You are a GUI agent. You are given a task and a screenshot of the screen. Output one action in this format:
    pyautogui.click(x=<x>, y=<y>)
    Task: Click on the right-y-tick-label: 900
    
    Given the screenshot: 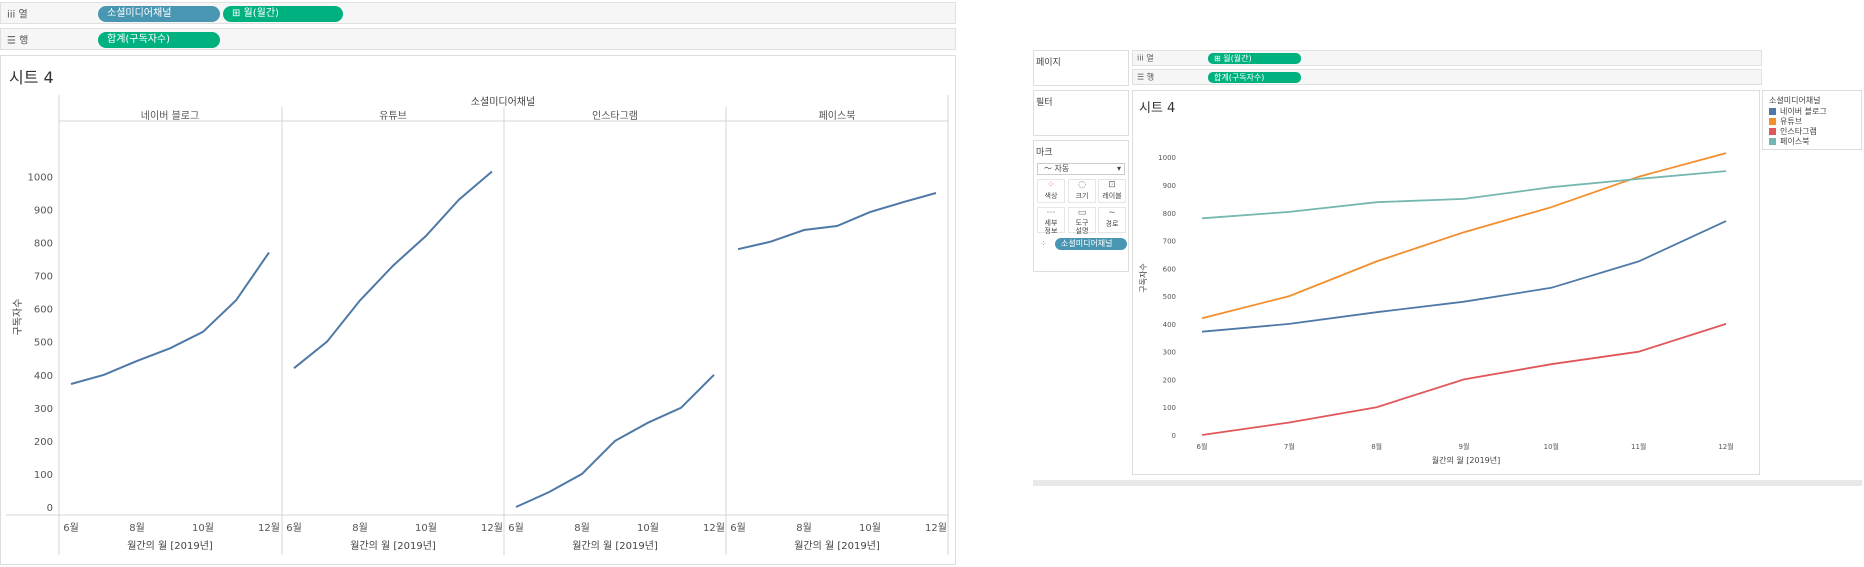 What is the action you would take?
    pyautogui.click(x=1169, y=186)
    